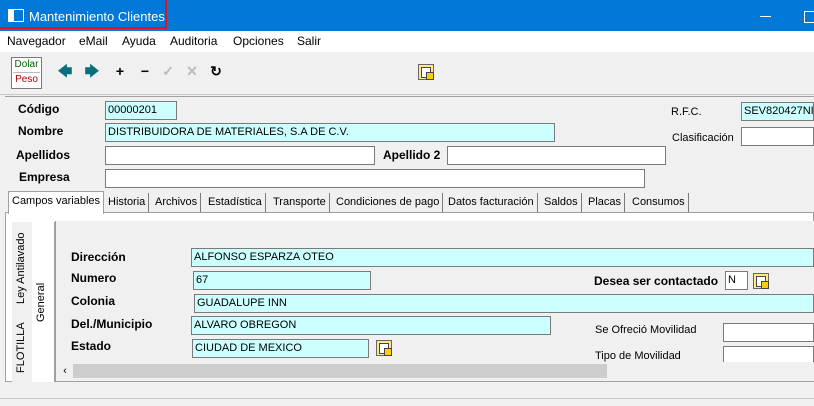  I want to click on numero-label: Numero, so click(94, 278).